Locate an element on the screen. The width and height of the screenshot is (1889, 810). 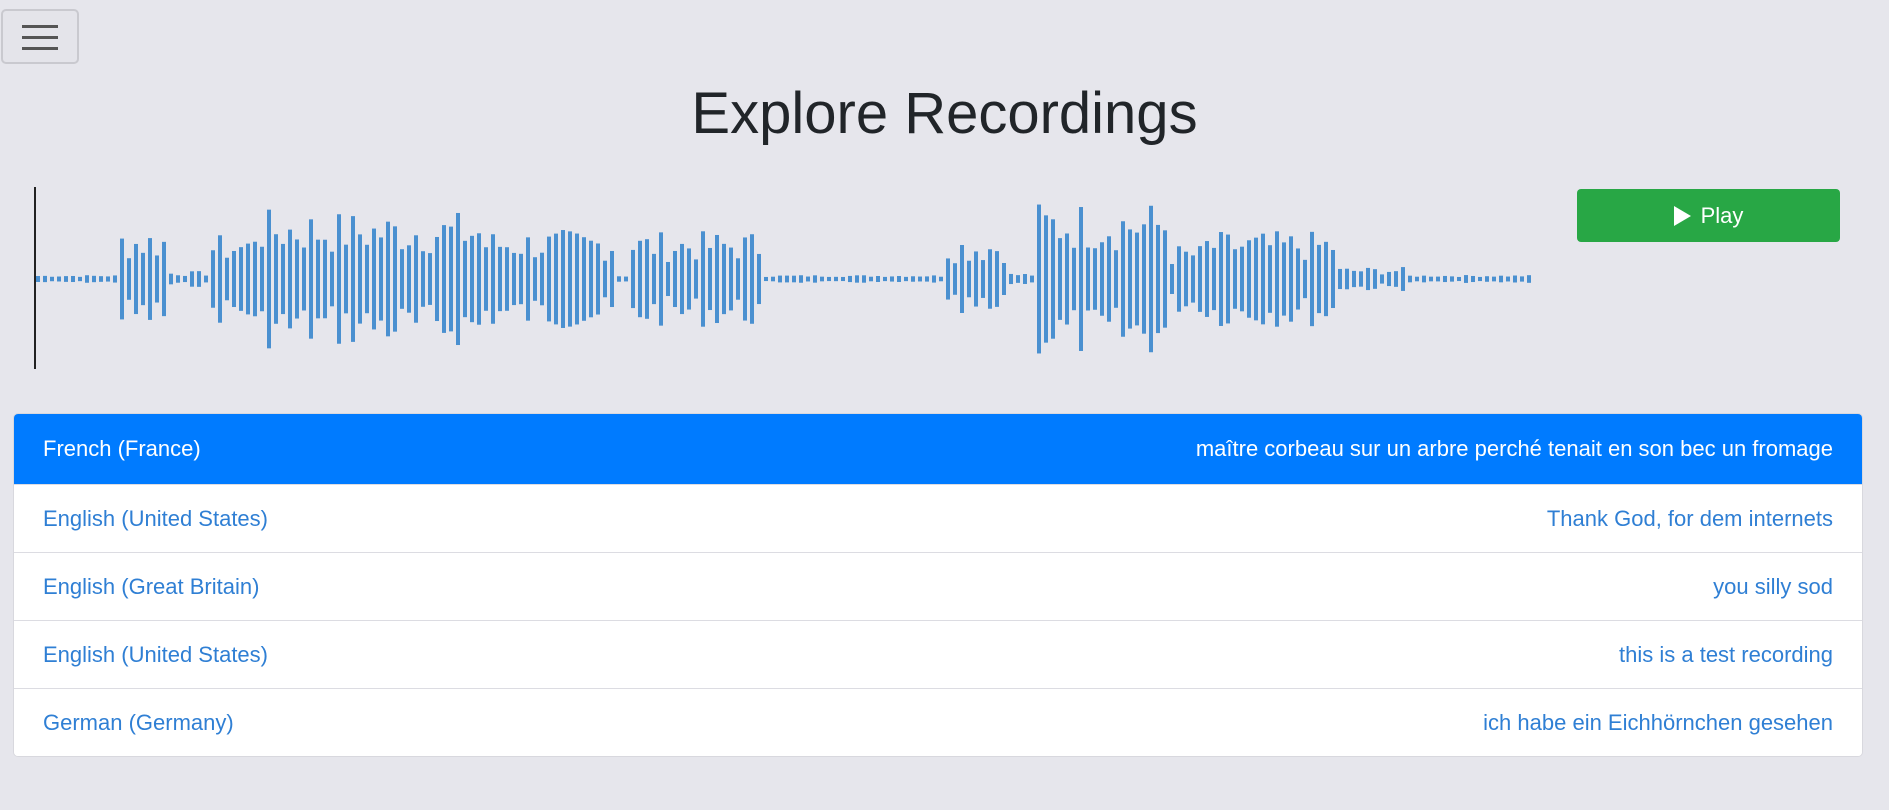
play-button: Play is located at coordinates (1708, 215).